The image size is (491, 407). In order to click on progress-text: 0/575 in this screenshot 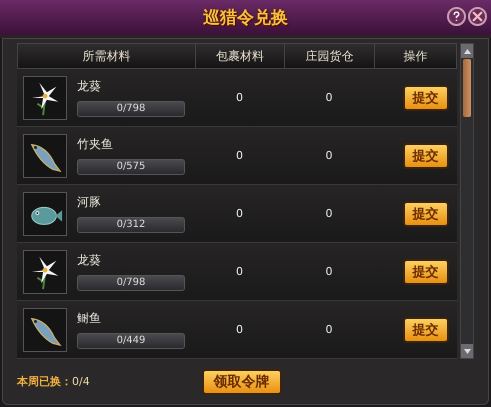, I will do `click(131, 167)`.